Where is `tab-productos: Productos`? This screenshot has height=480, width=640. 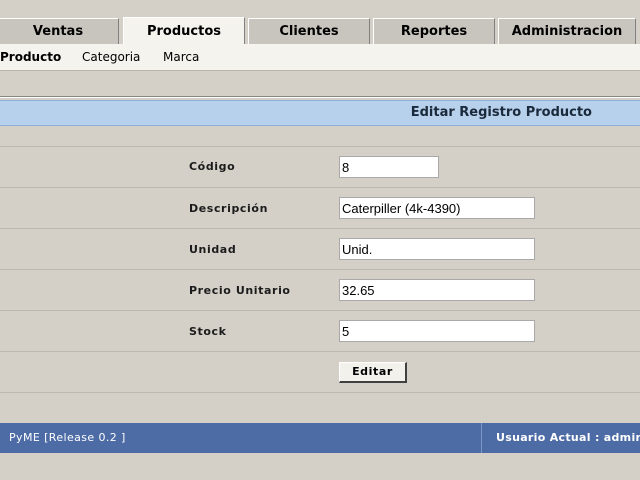
tab-productos: Productos is located at coordinates (184, 31).